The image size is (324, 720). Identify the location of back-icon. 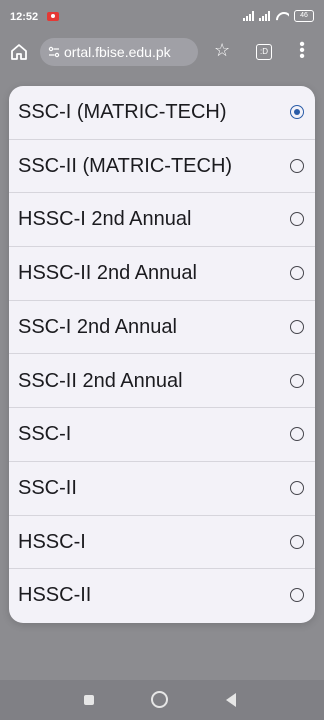
(231, 700).